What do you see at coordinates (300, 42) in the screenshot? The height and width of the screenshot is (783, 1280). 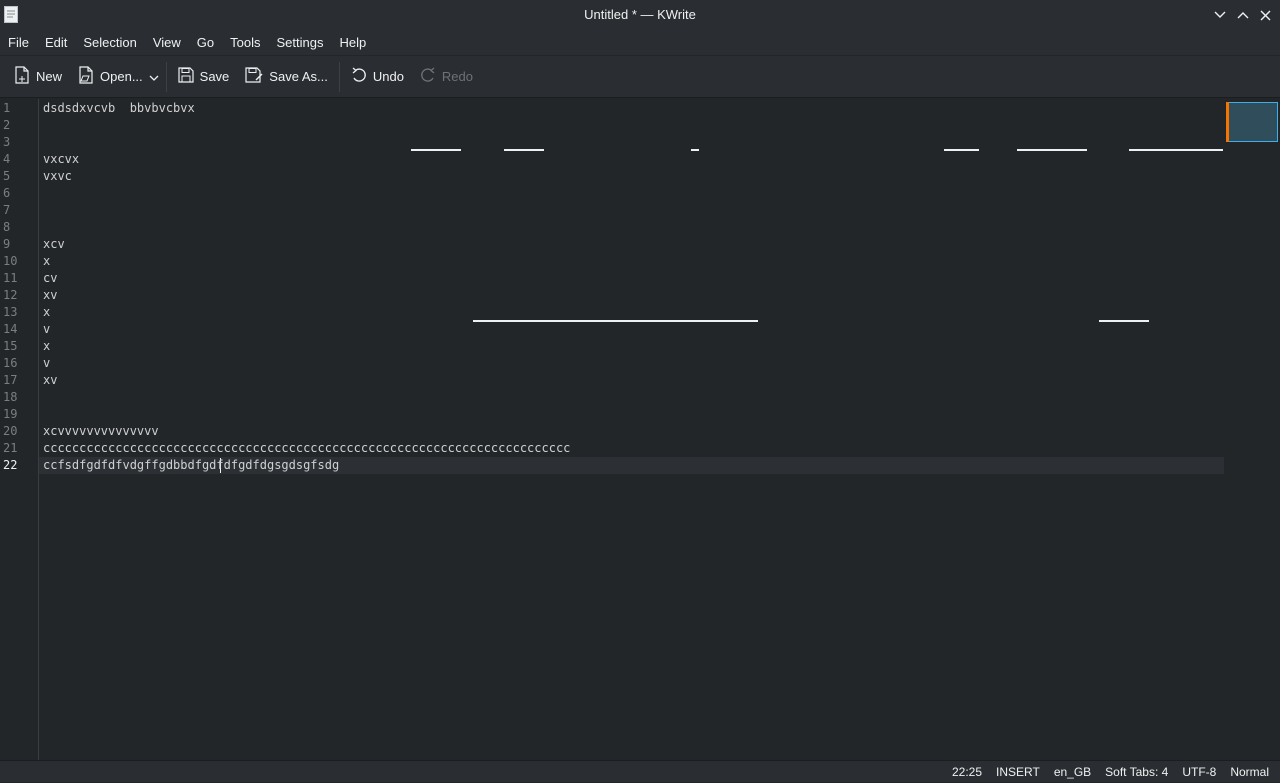 I see `menu-settings: Settings` at bounding box center [300, 42].